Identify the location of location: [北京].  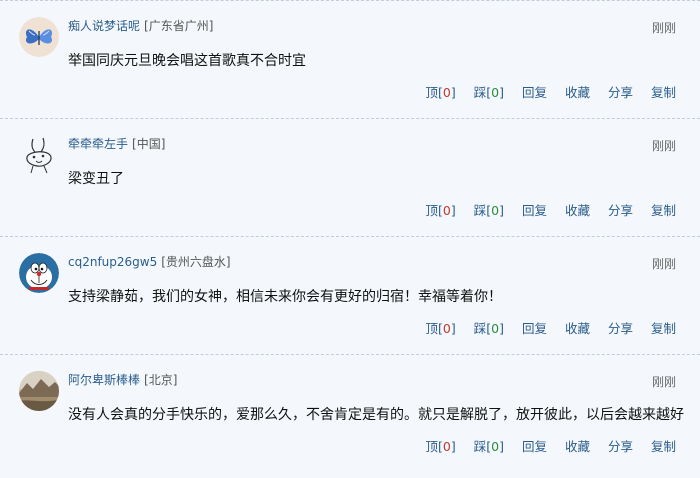
(161, 380).